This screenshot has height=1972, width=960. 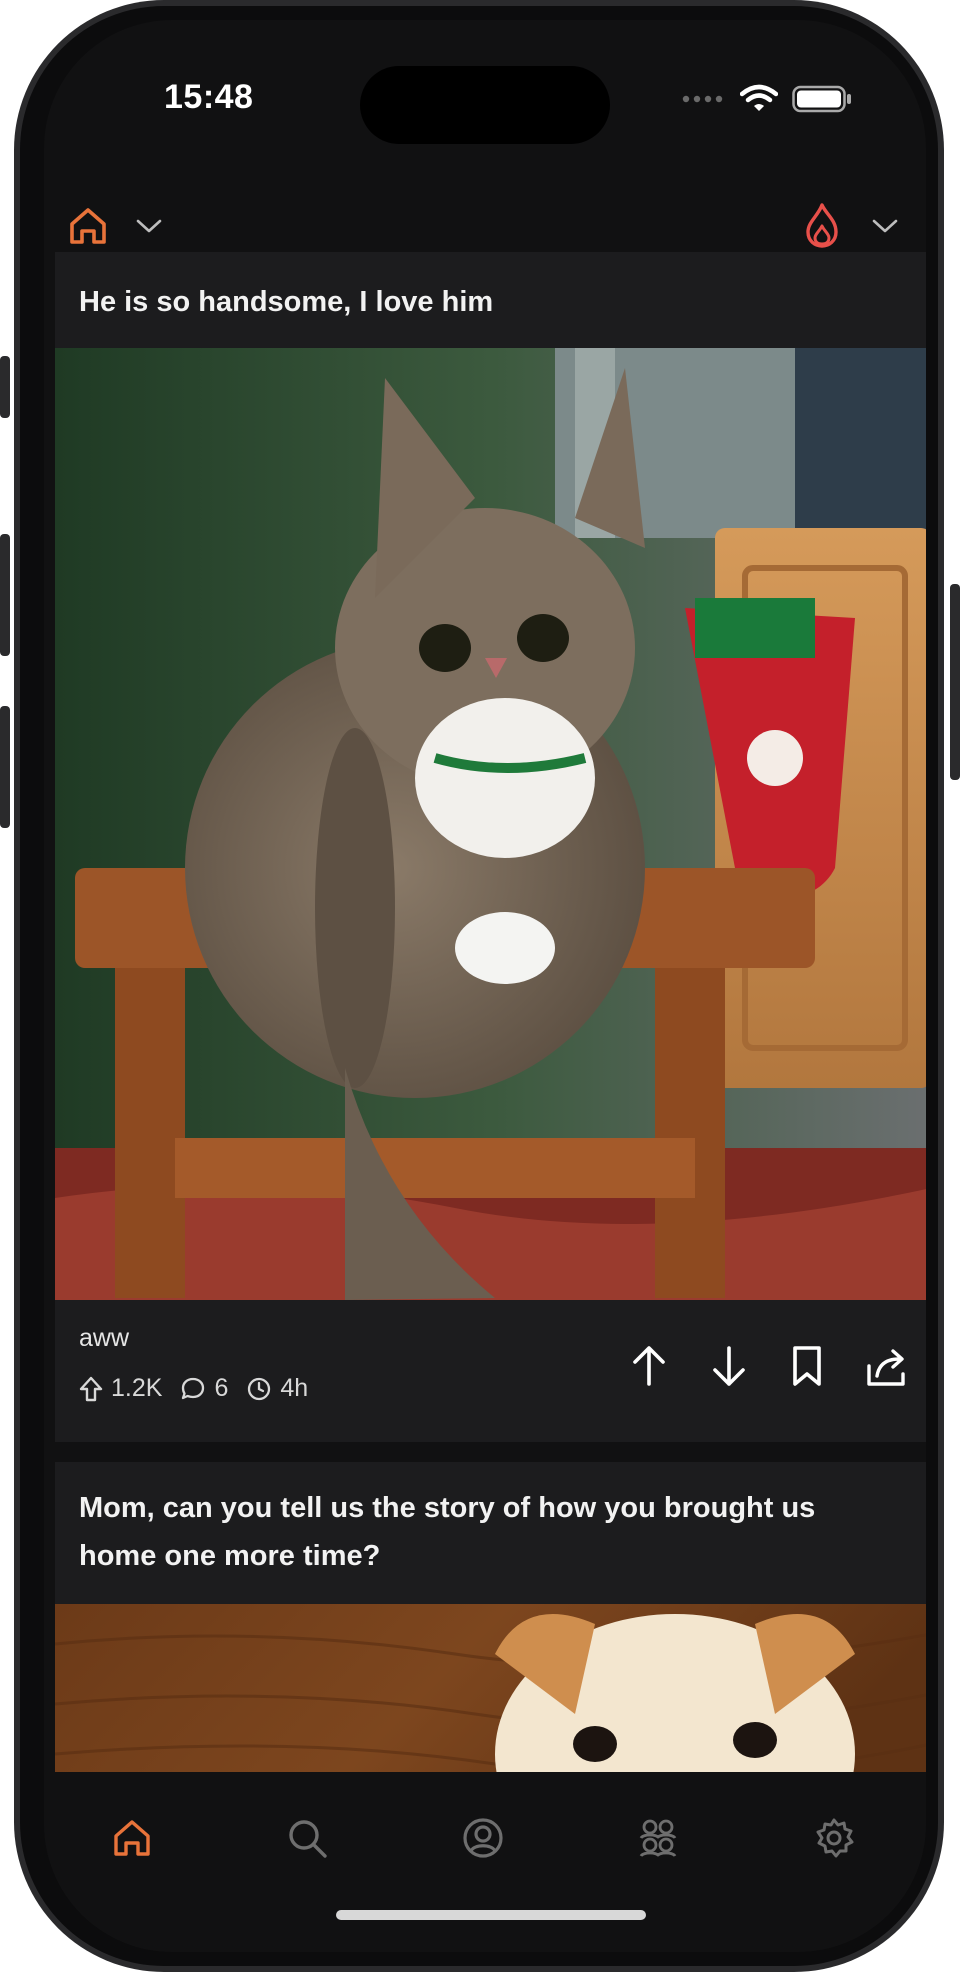 I want to click on status-icons, so click(x=767, y=99).